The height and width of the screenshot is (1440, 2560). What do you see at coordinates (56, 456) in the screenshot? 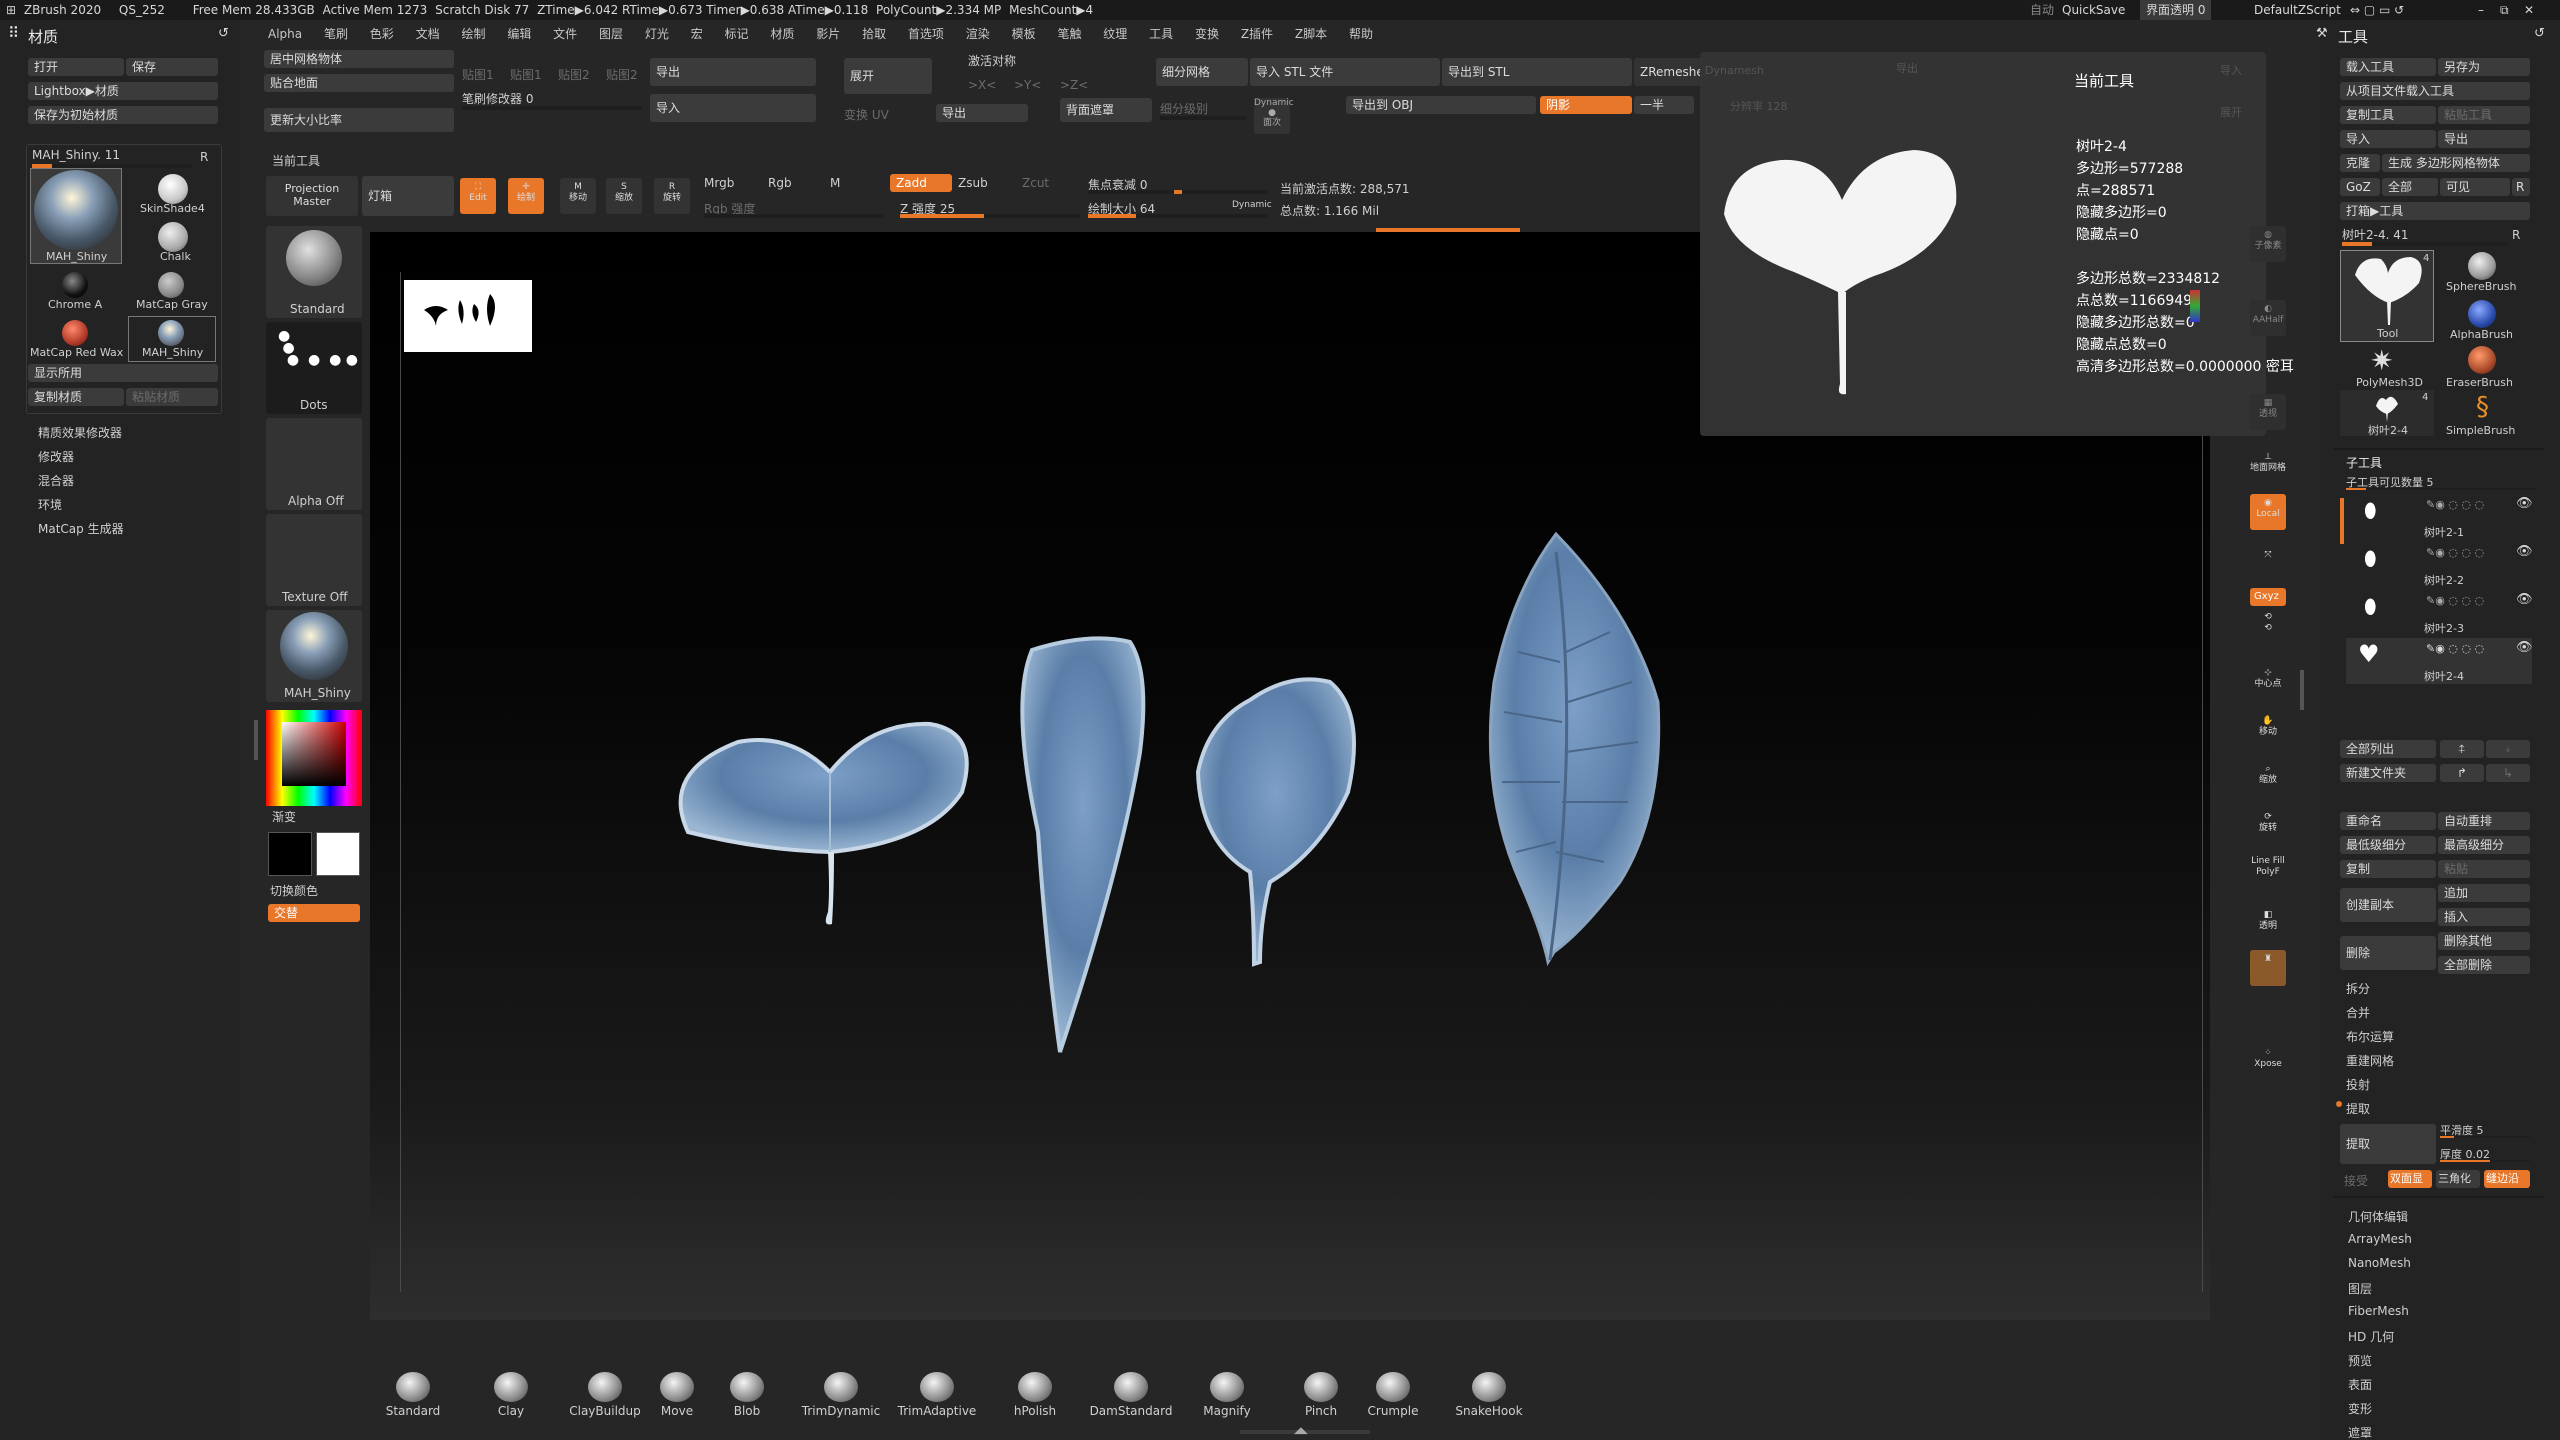
I see `modifiers-section: 修改器` at bounding box center [56, 456].